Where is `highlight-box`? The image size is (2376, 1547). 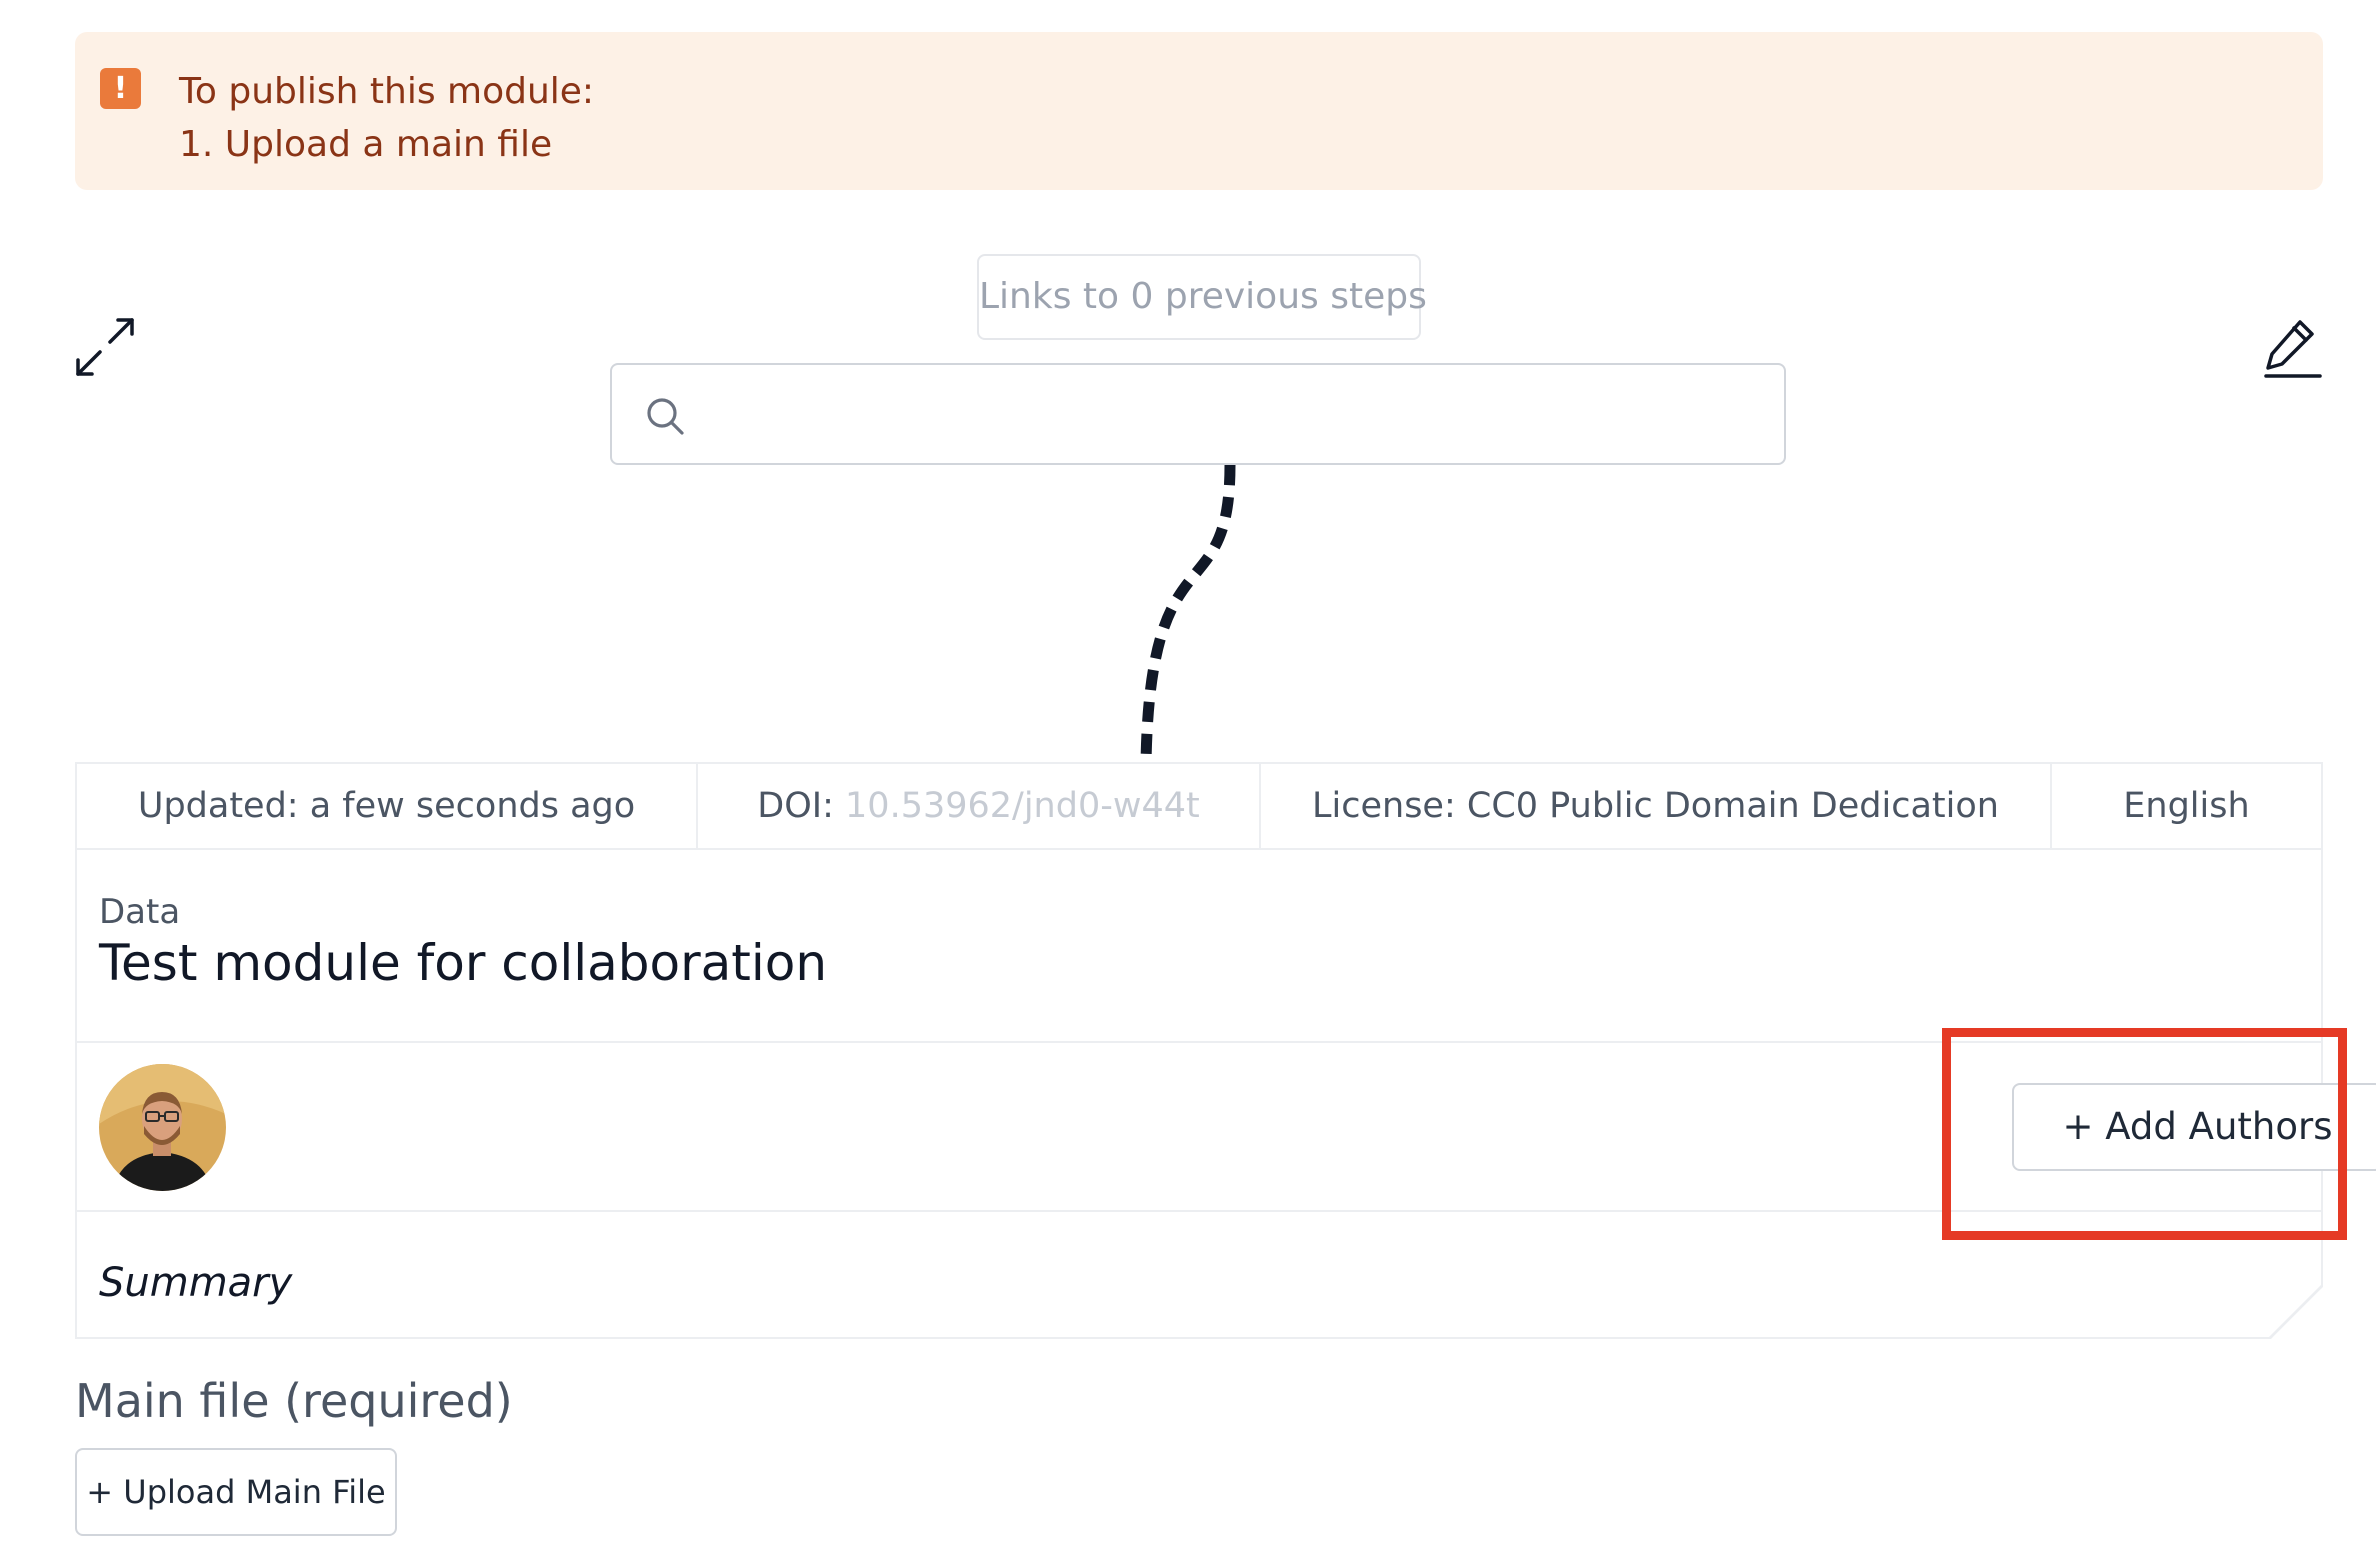
highlight-box is located at coordinates (2144, 1134).